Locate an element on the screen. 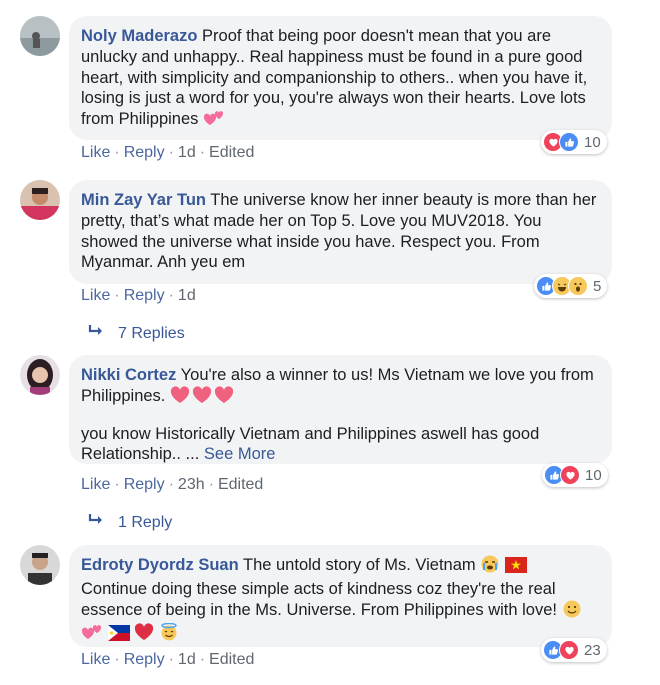  reaction-summary: 5 is located at coordinates (571, 286).